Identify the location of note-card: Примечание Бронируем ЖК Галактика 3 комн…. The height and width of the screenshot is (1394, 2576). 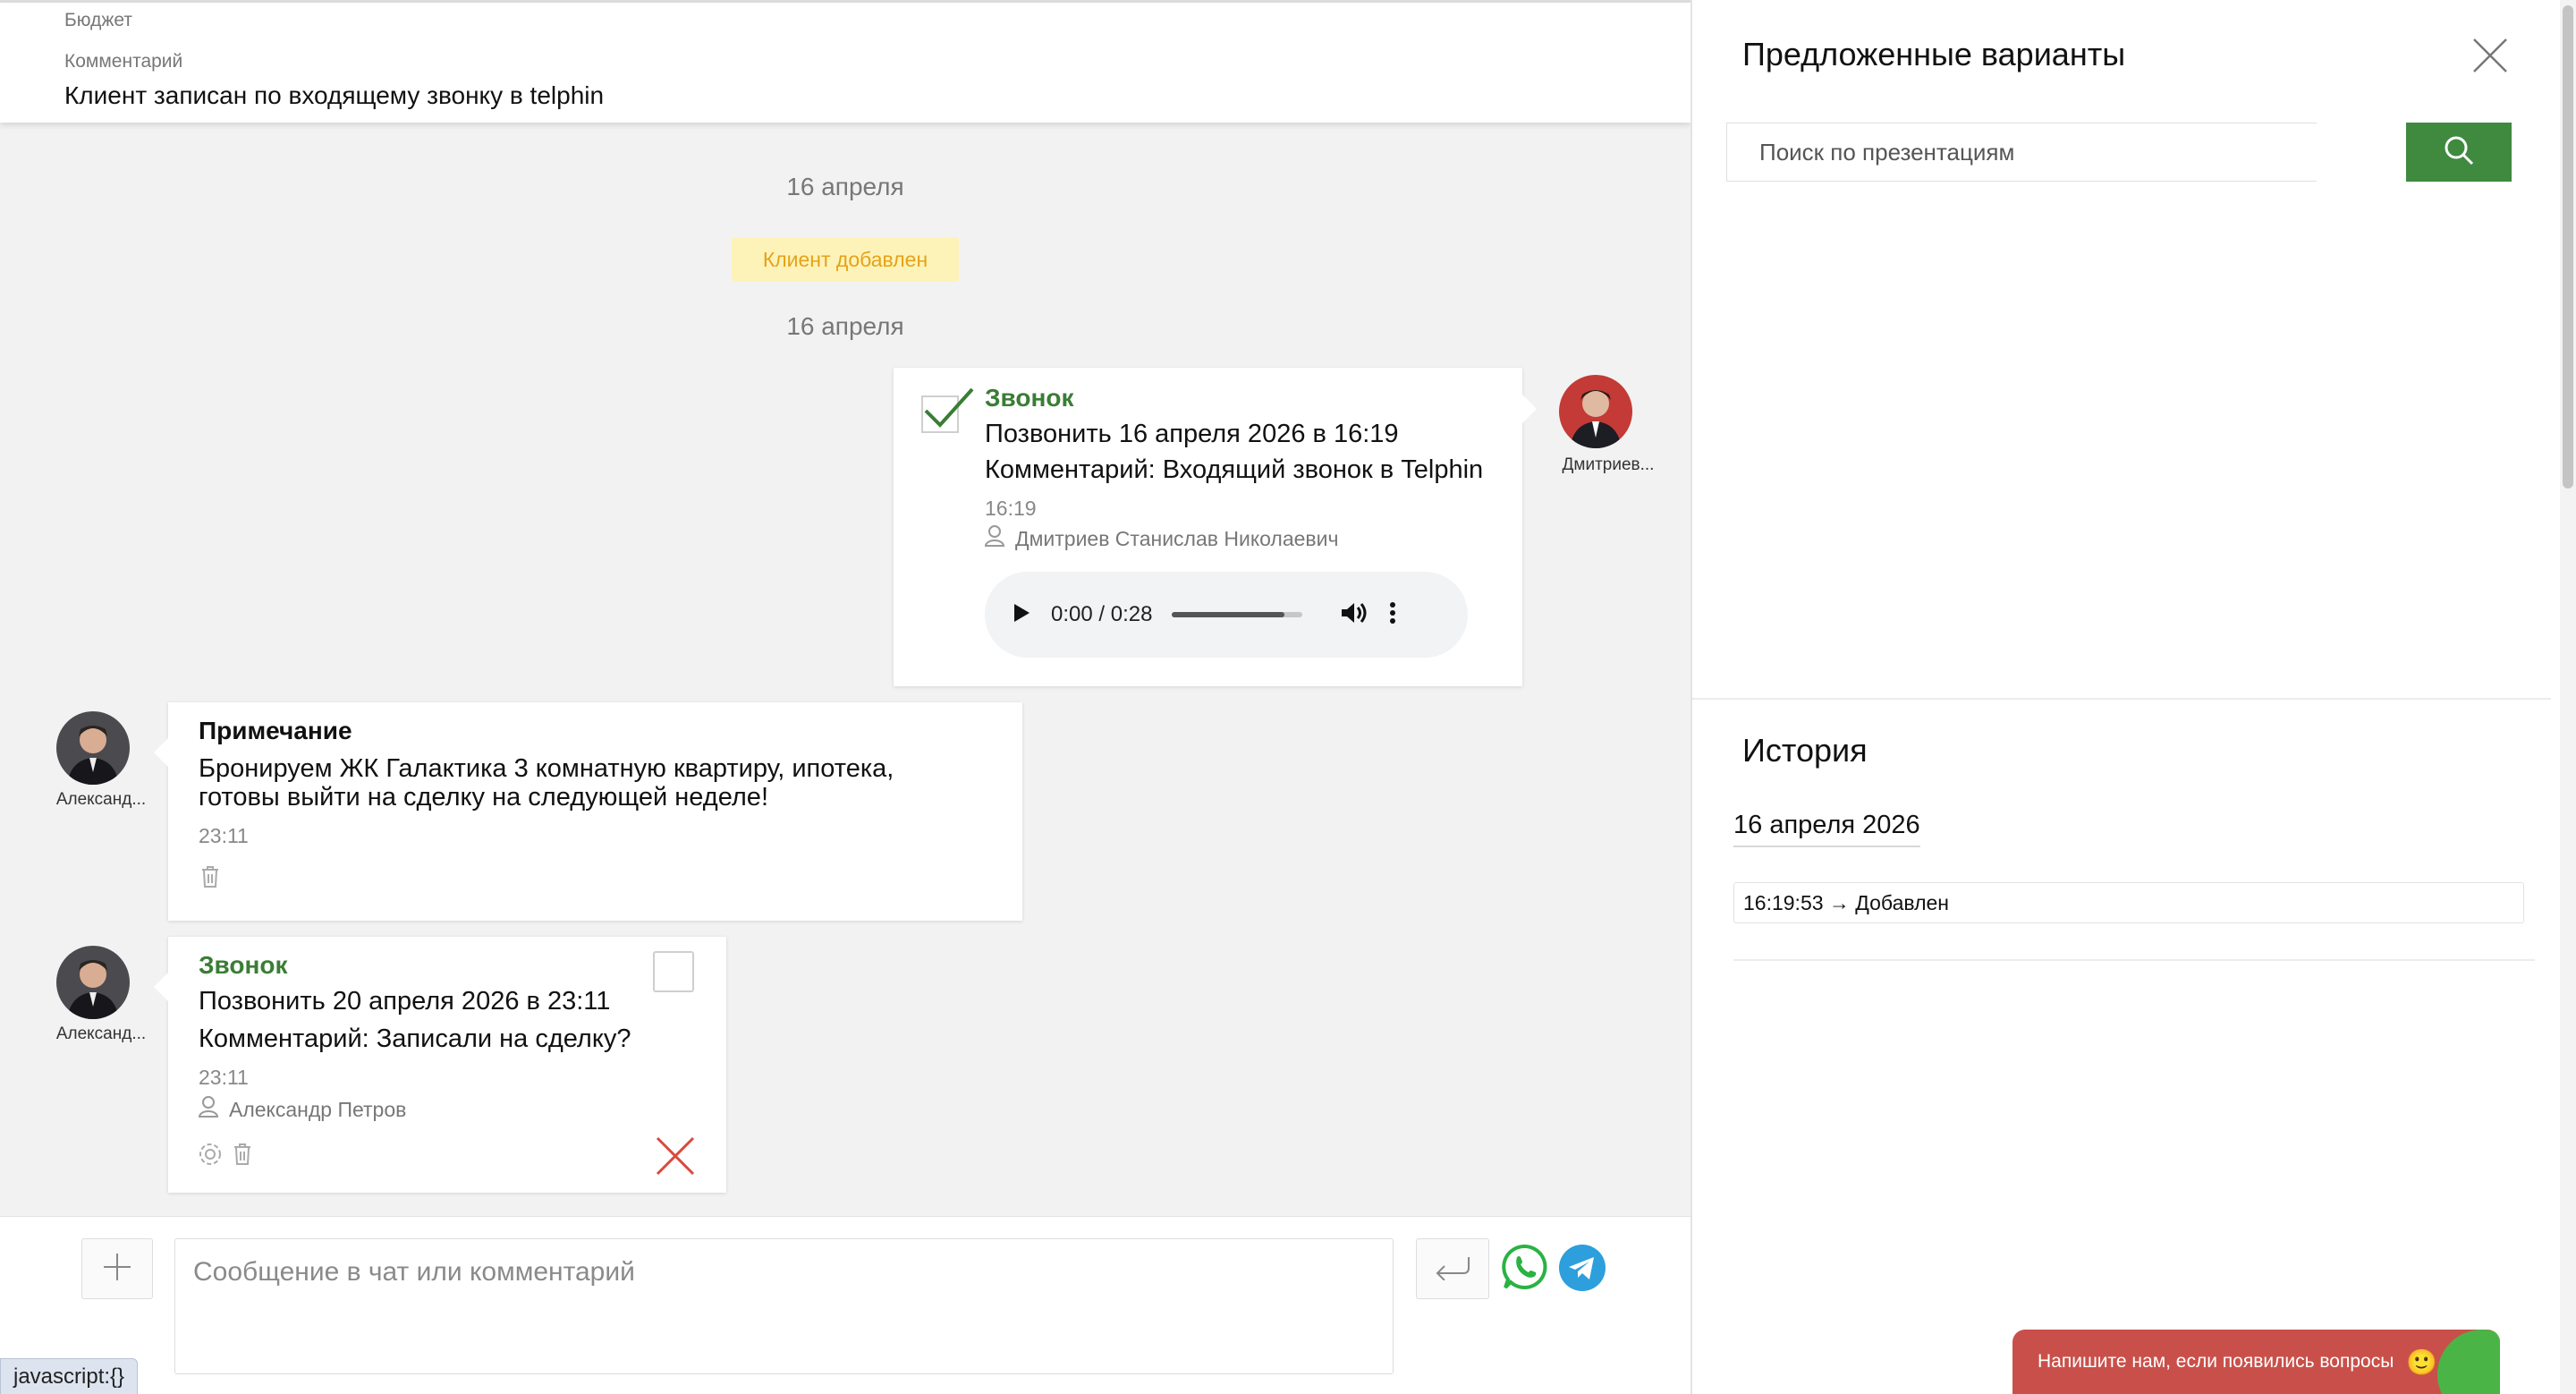
(588, 811).